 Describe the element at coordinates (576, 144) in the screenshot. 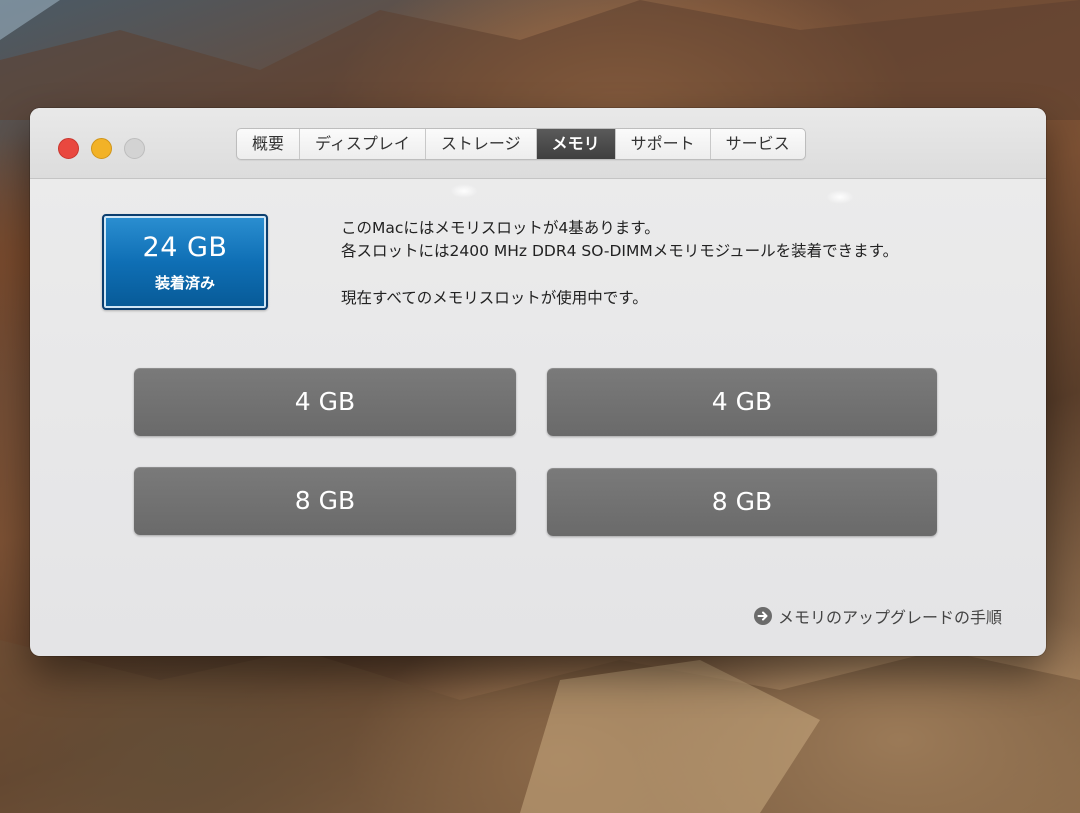

I see `tab-memory: メモリ` at that location.